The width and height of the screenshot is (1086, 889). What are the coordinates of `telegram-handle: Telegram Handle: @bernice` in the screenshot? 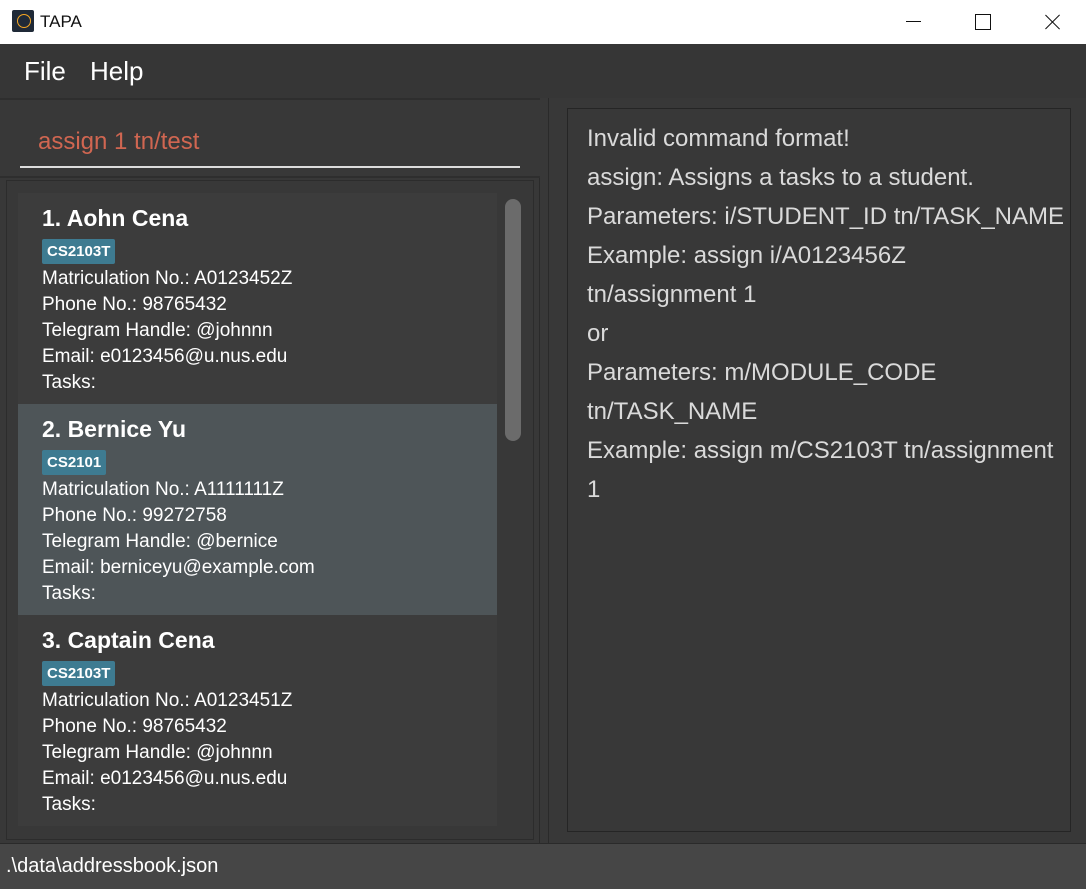 It's located at (160, 541).